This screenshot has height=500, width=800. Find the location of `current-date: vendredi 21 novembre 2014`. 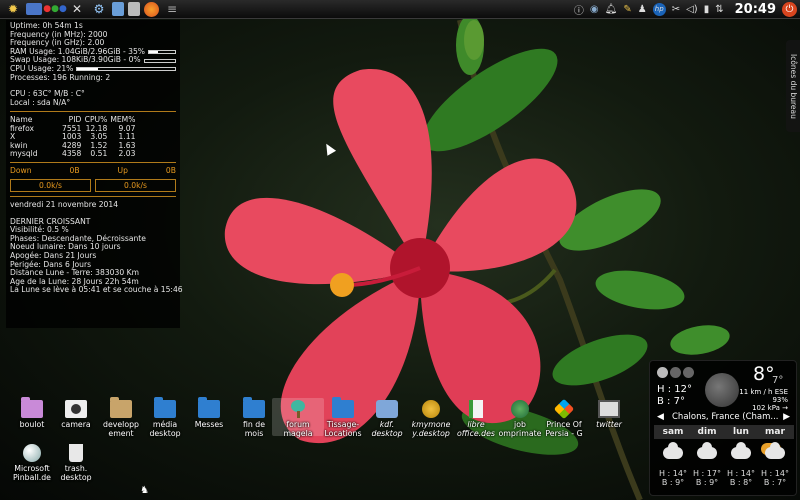

current-date: vendredi 21 novembre 2014 is located at coordinates (64, 204).